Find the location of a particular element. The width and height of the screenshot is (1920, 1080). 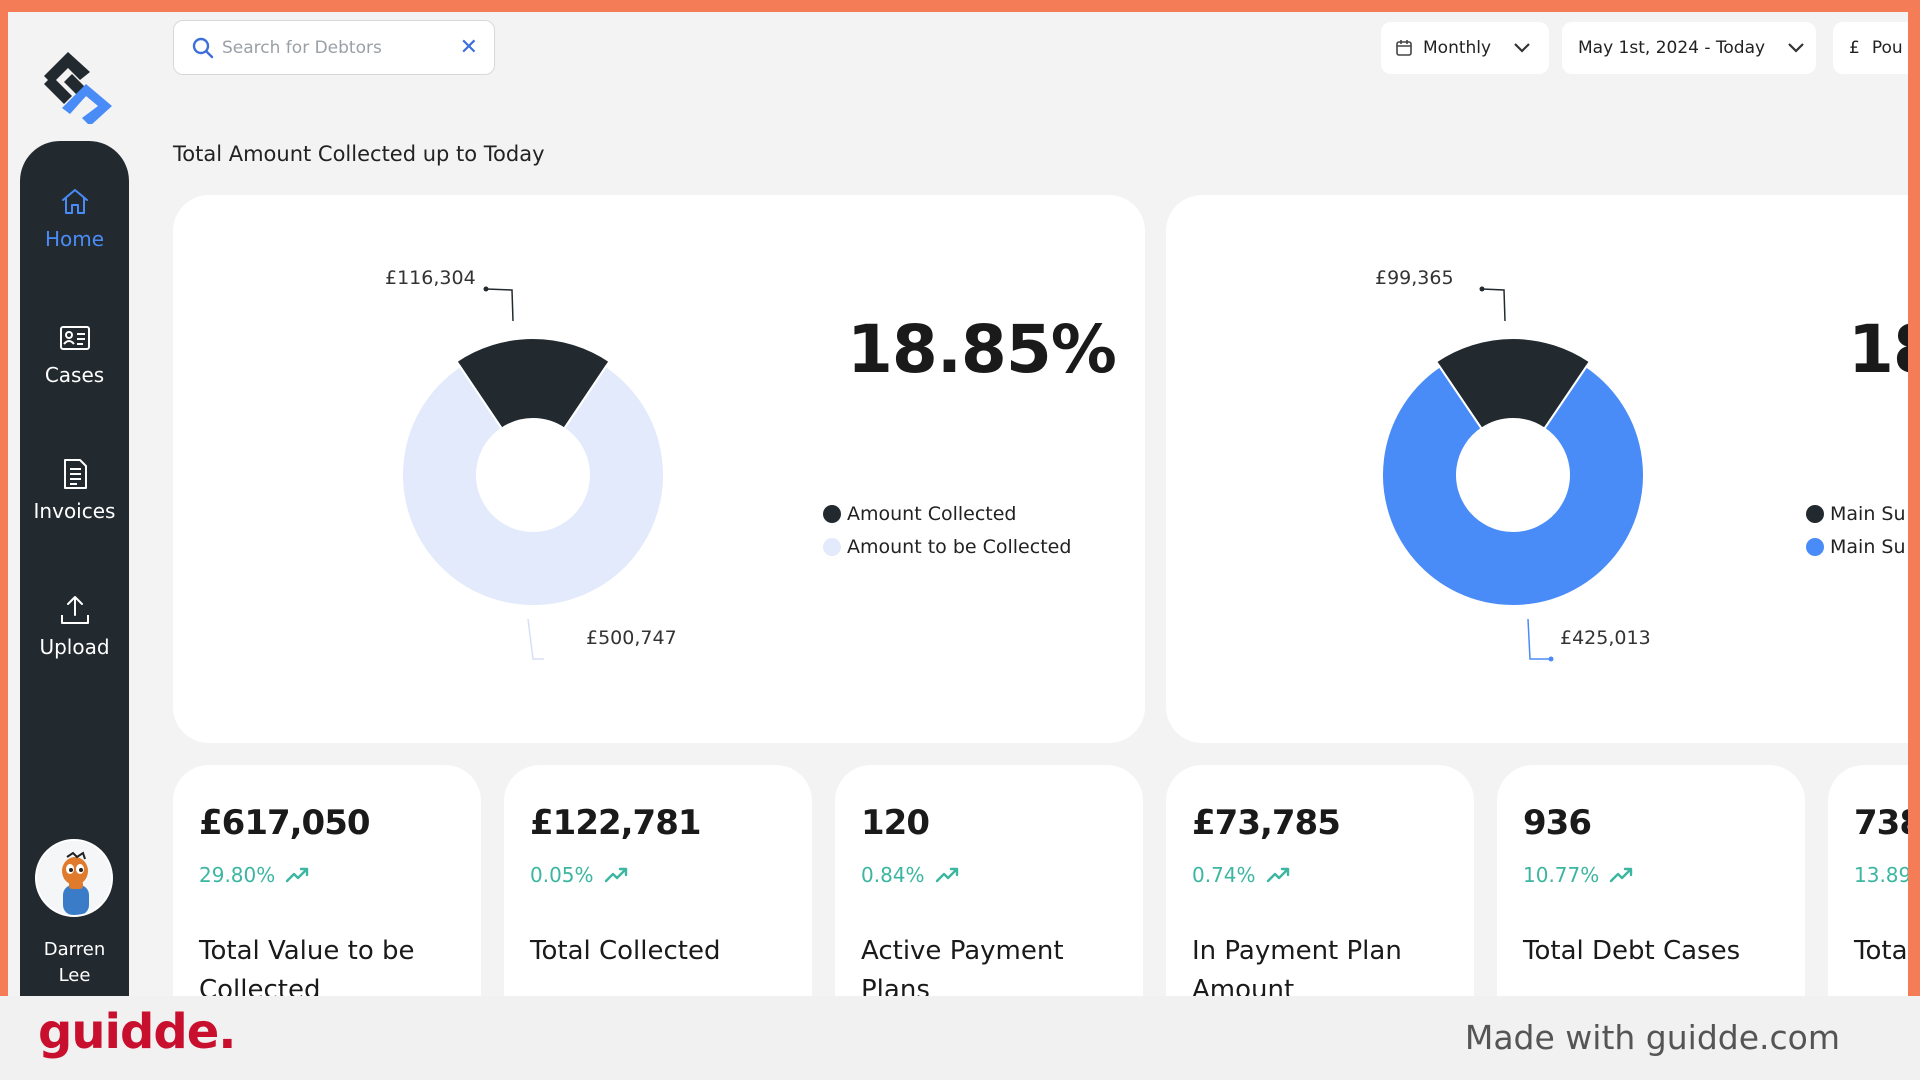

legend-item-collected: Amount Collected is located at coordinates (947, 513).